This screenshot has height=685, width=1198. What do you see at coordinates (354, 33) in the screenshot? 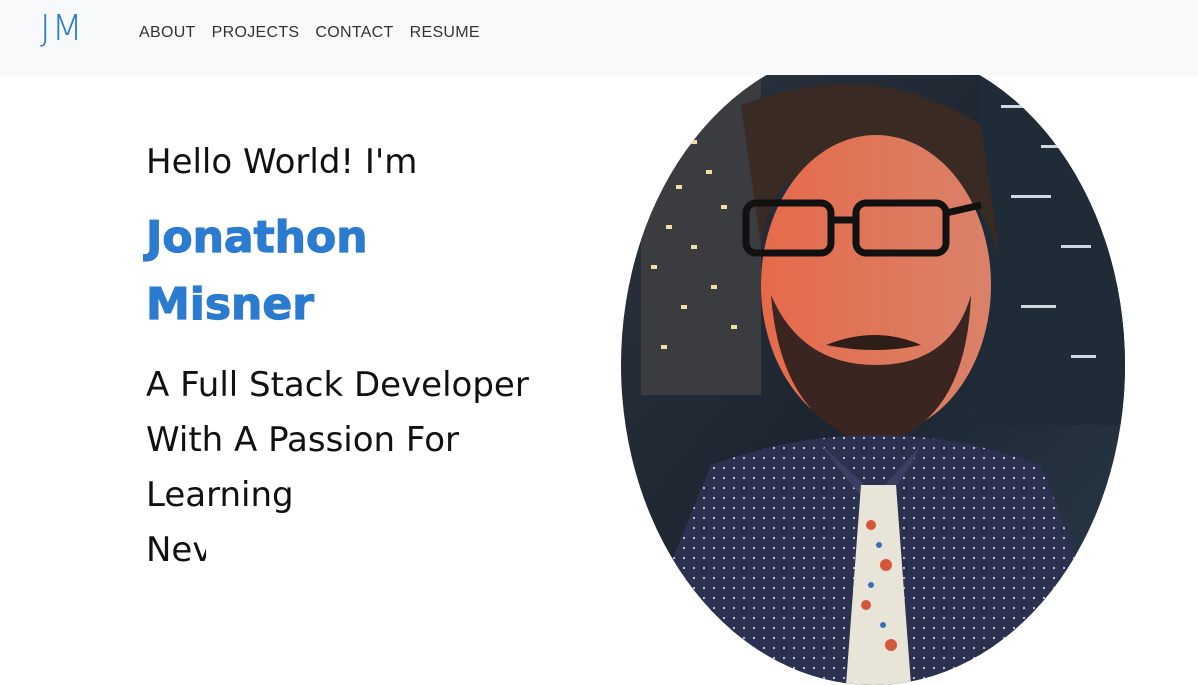
I see `nav-link-contact: CONTACT` at bounding box center [354, 33].